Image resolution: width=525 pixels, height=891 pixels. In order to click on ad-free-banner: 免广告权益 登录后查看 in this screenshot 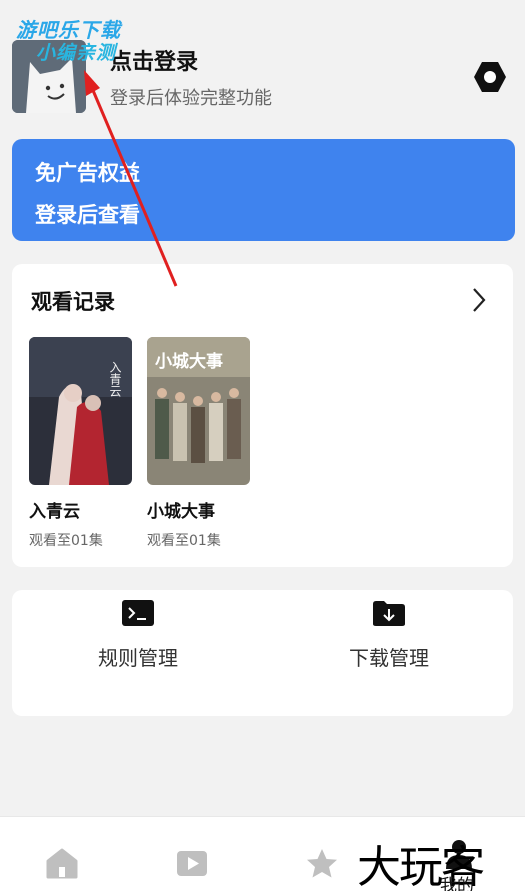, I will do `click(263, 190)`.